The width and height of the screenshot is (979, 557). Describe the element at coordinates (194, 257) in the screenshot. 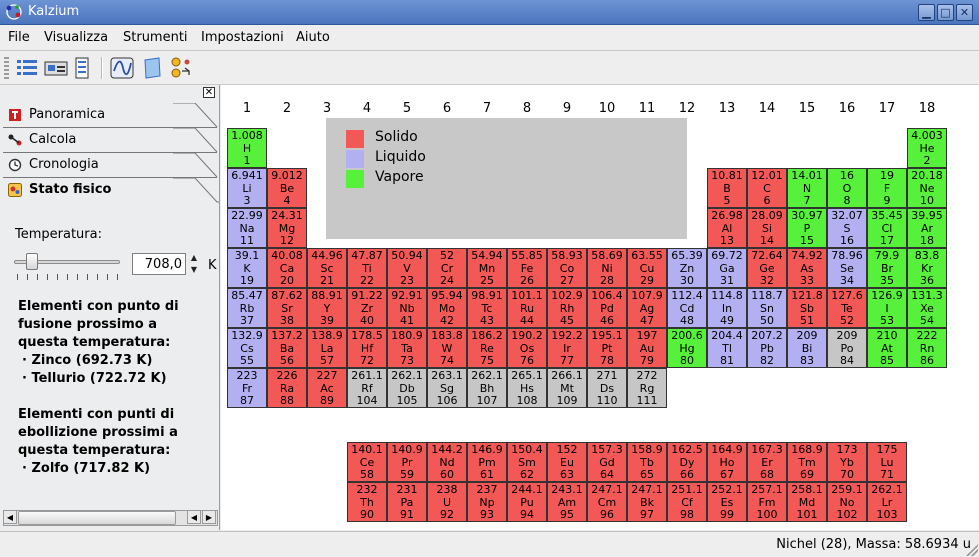

I see `spin-up-button: ▲` at that location.